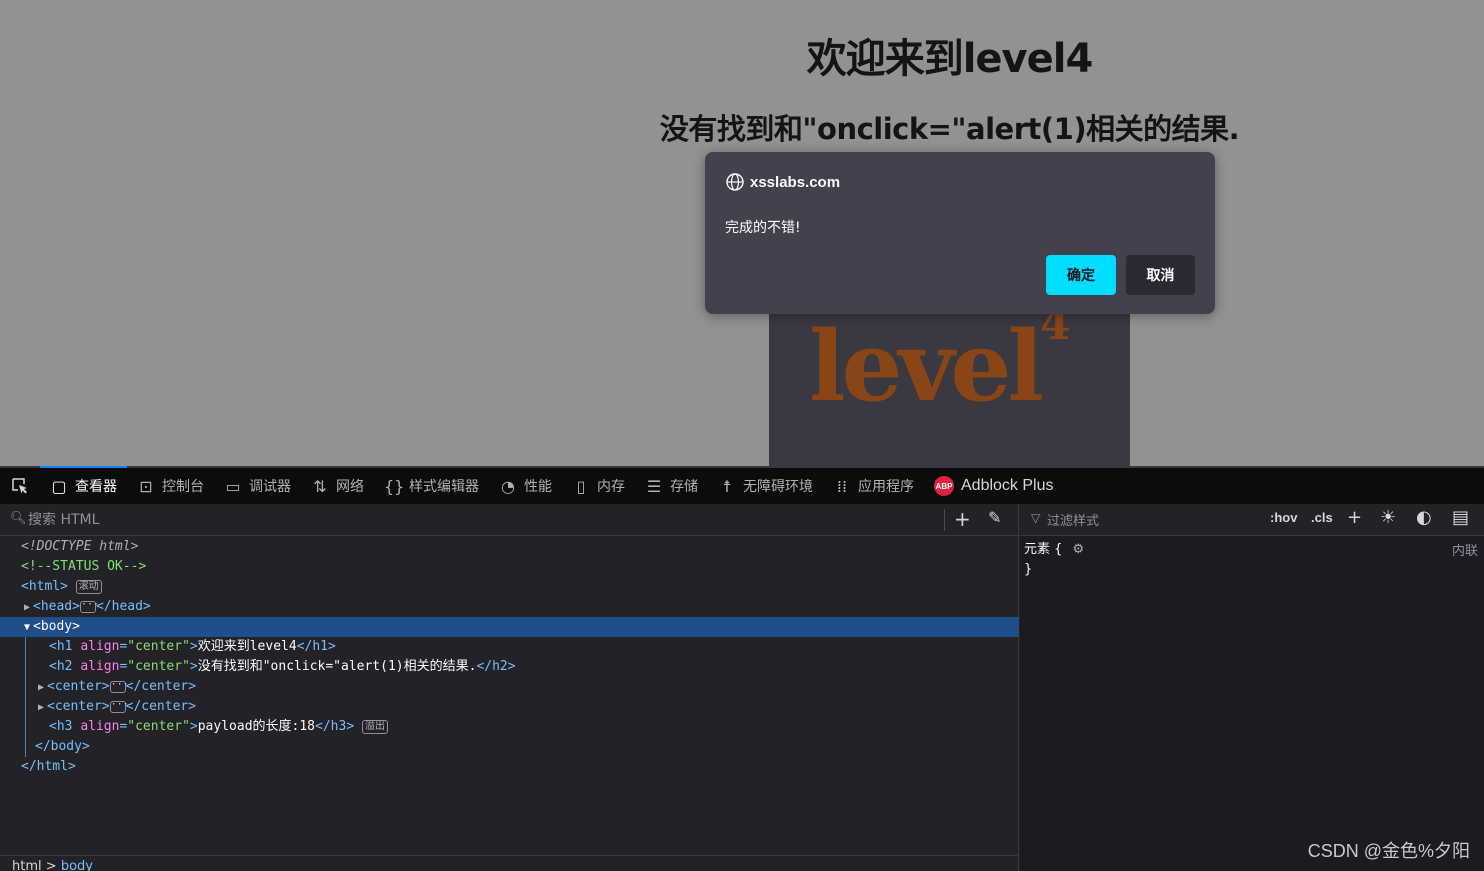 The height and width of the screenshot is (871, 1484). Describe the element at coordinates (1354, 517) in the screenshot. I see `add-rule-icon: +` at that location.